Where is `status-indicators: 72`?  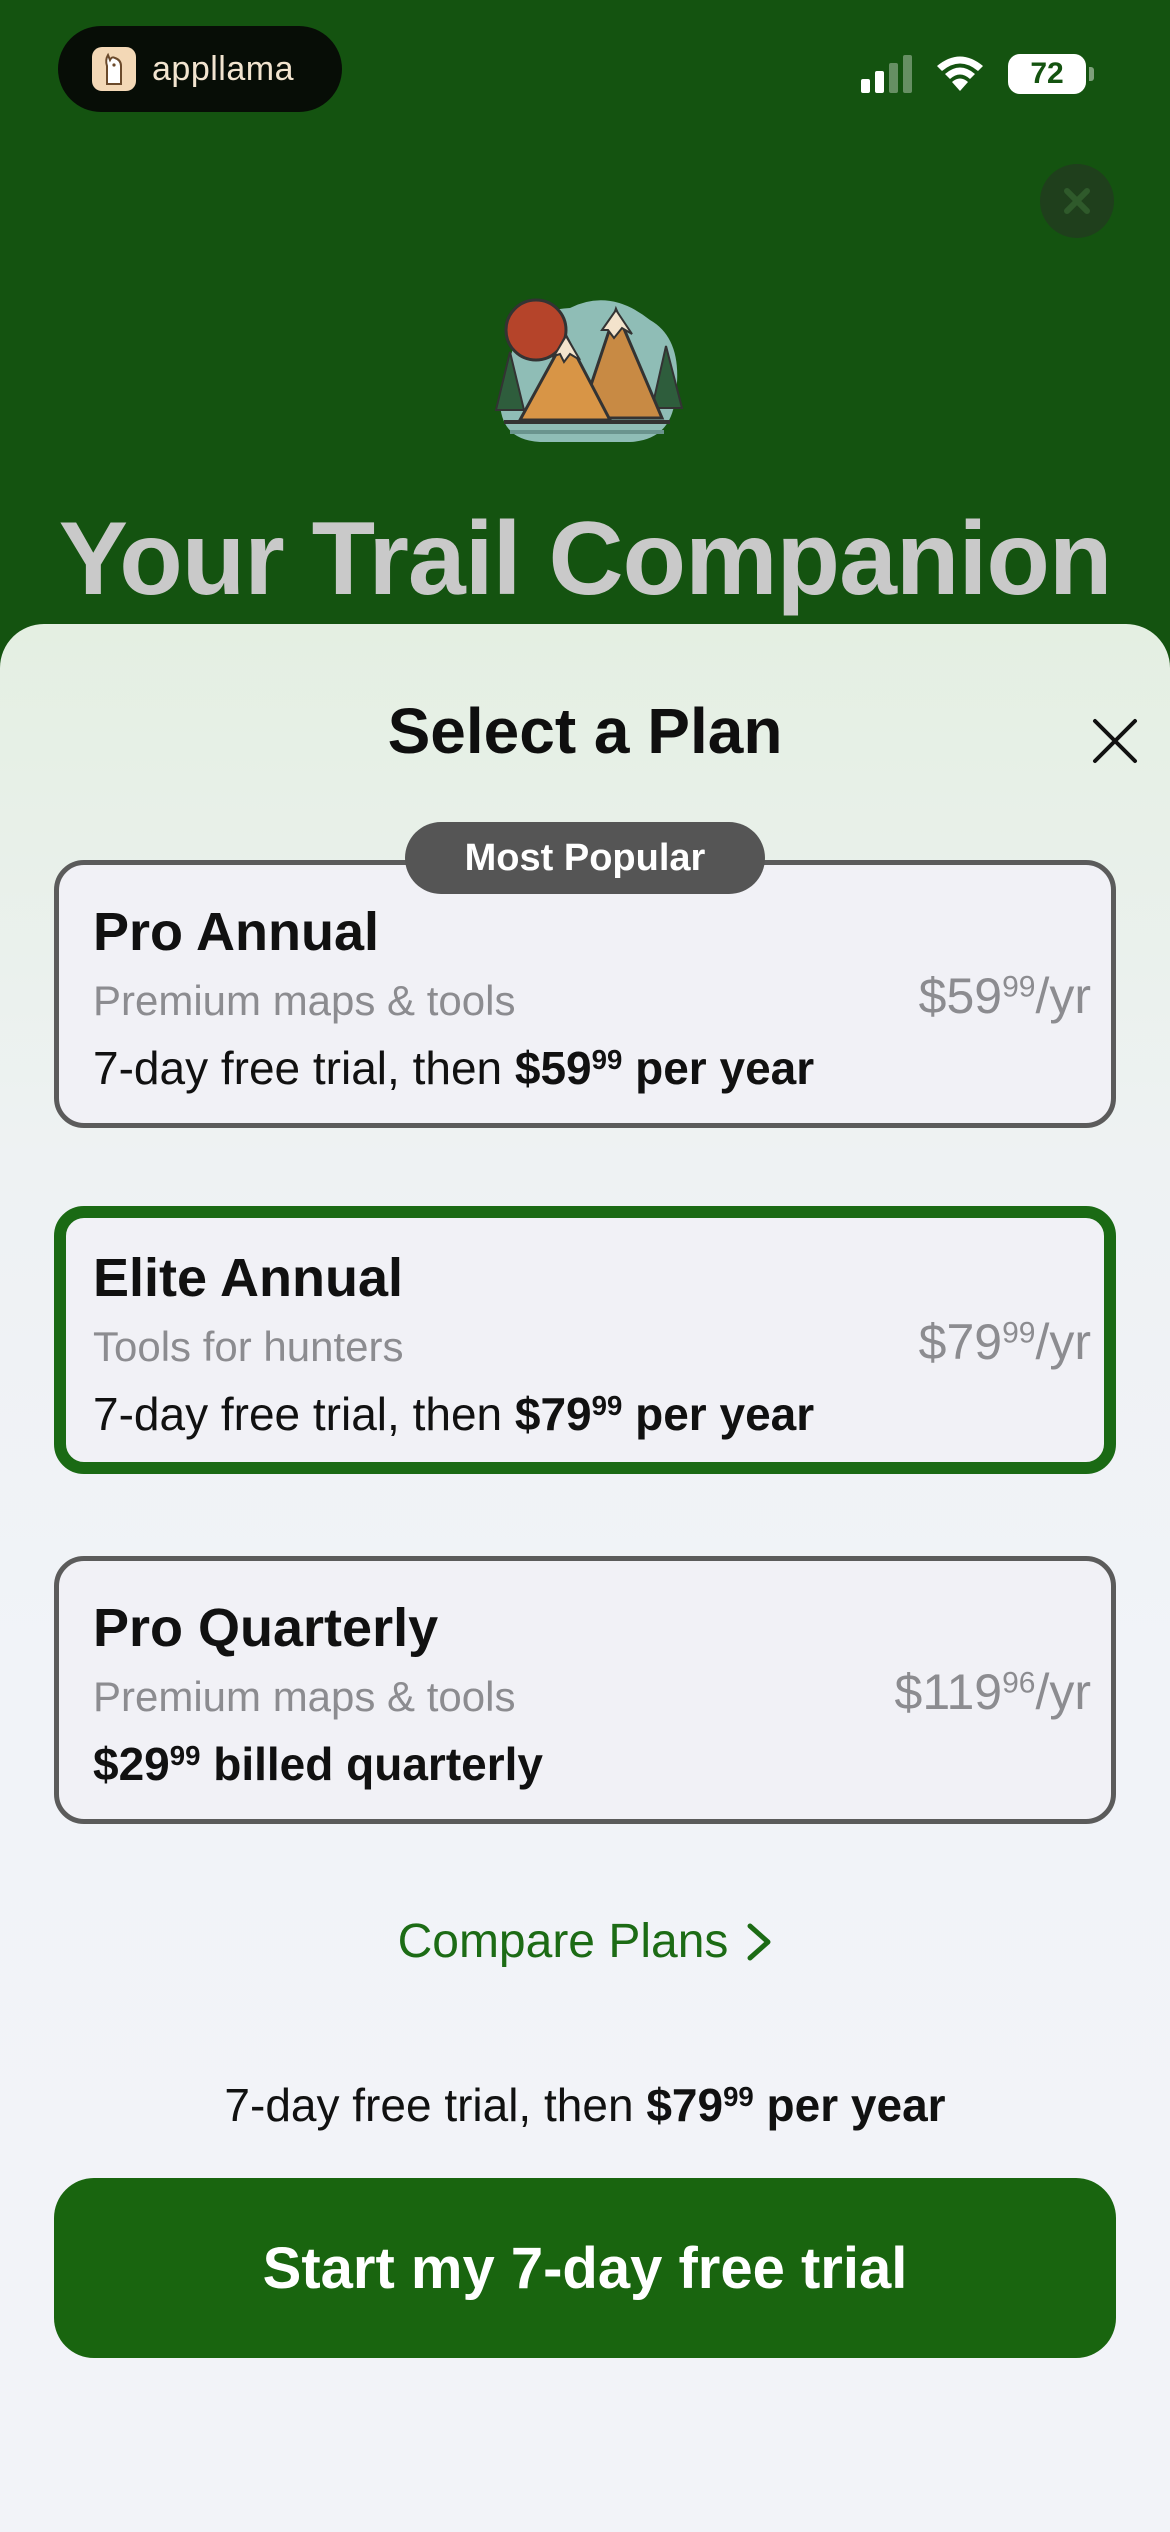
status-indicators: 72 is located at coordinates (977, 74).